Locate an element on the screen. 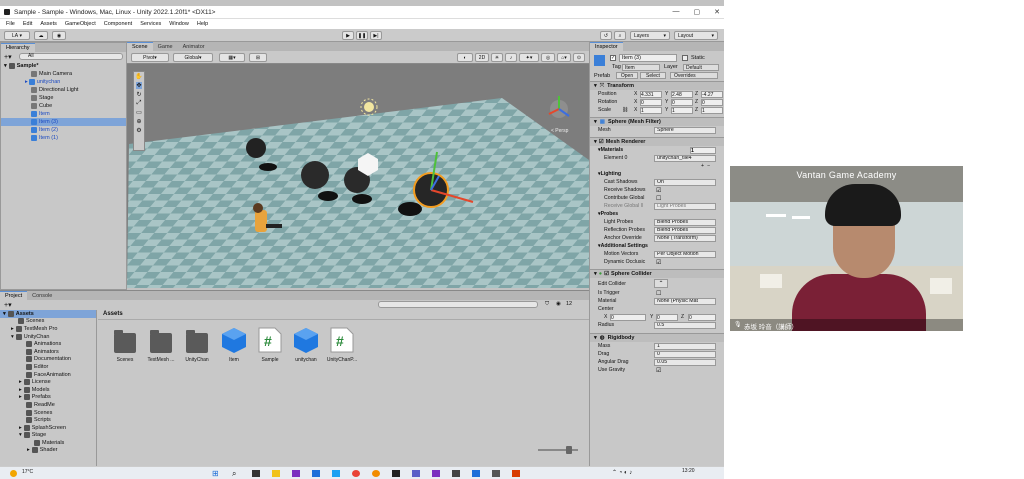 The width and height of the screenshot is (1024, 479). zoom-slider-handle is located at coordinates (569, 450).